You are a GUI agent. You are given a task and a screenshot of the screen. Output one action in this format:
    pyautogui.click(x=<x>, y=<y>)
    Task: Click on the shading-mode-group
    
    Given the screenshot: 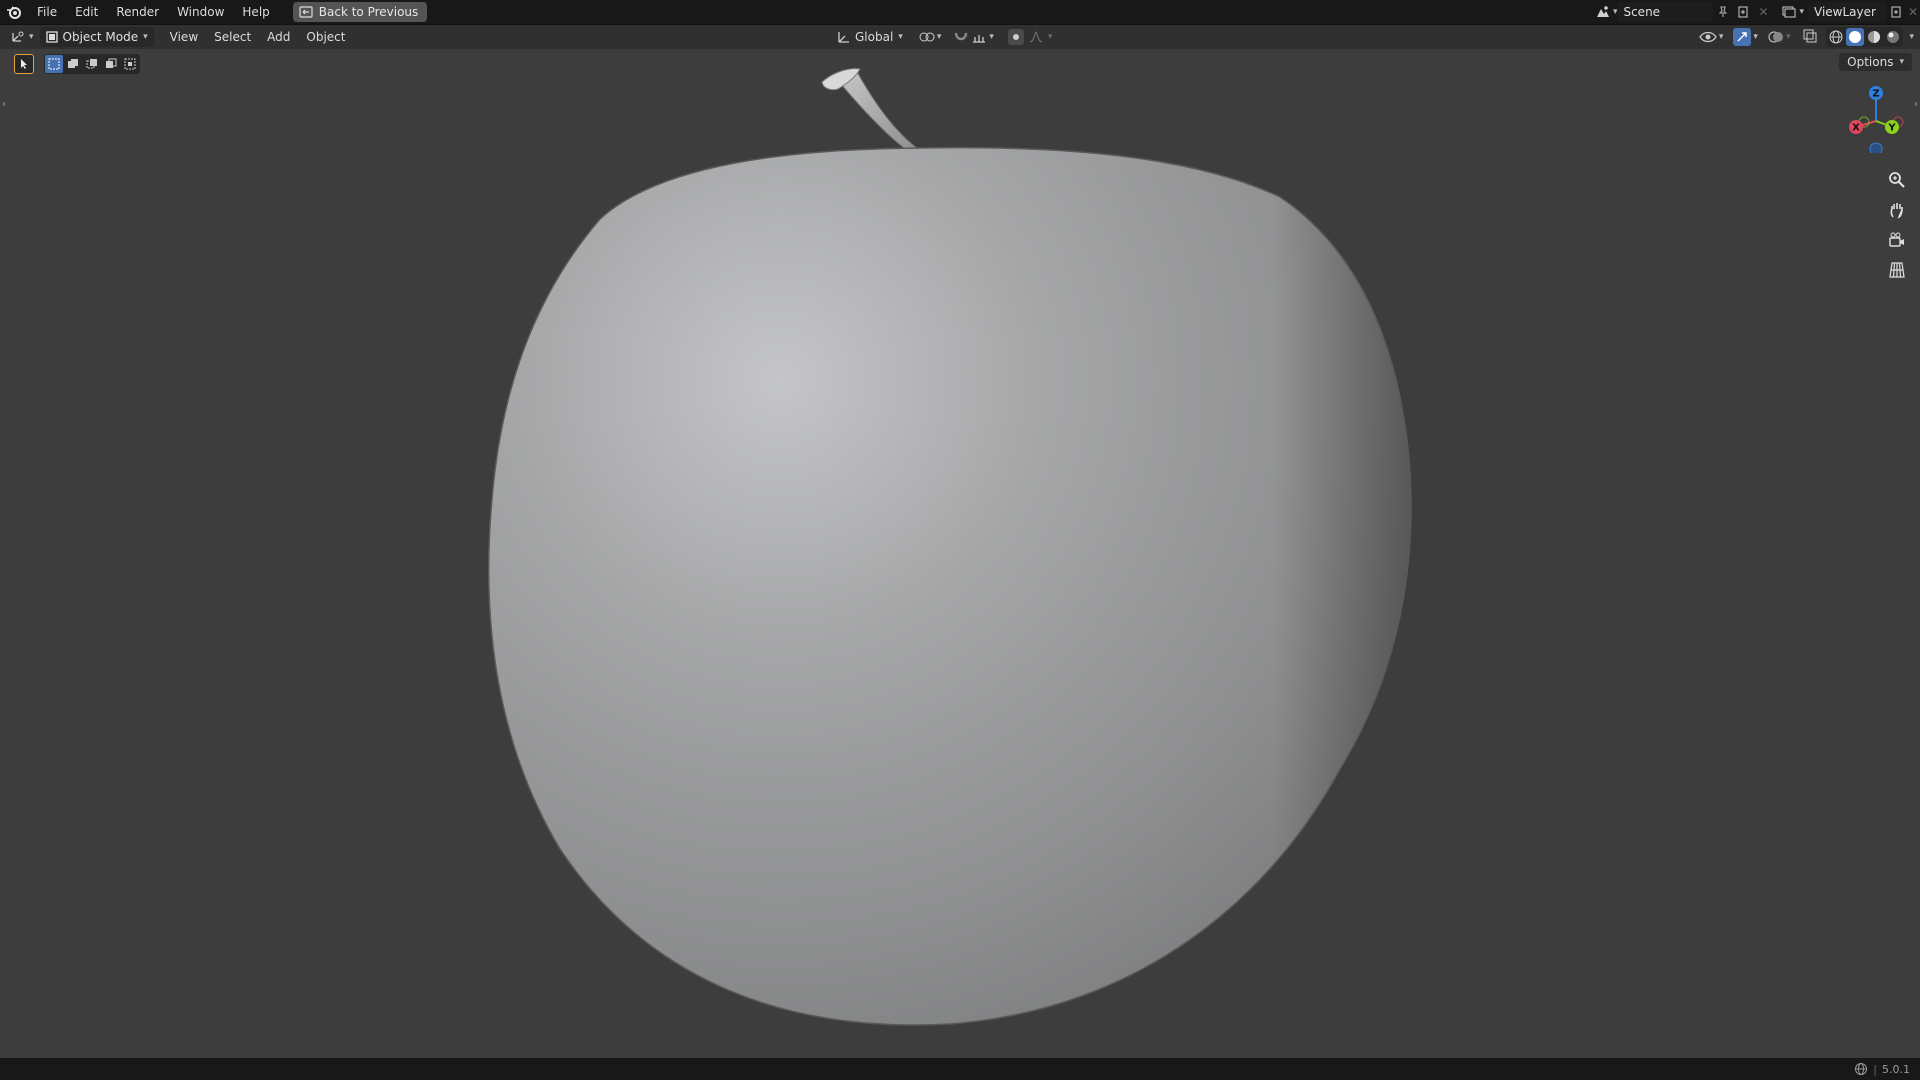 What is the action you would take?
    pyautogui.click(x=1865, y=37)
    